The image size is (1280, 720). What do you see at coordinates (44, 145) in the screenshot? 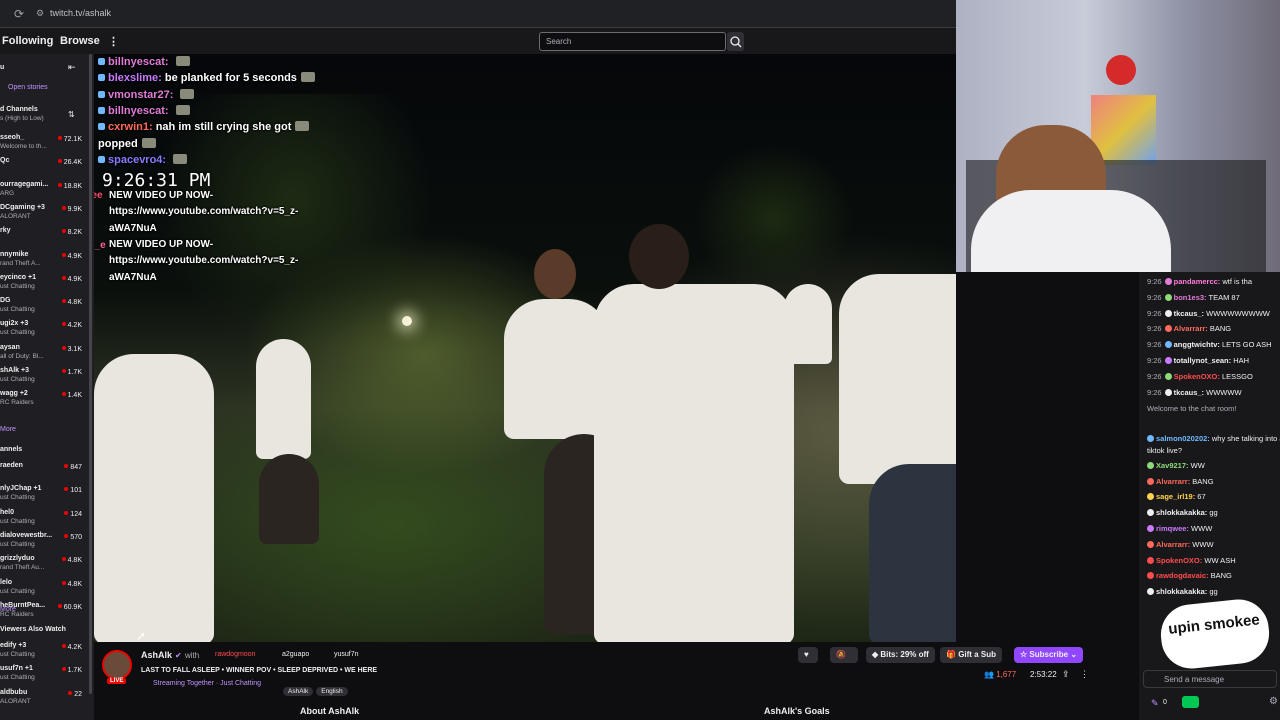
I see `sidebar-channel: sseoh_ Welcome to th... 72.1K` at bounding box center [44, 145].